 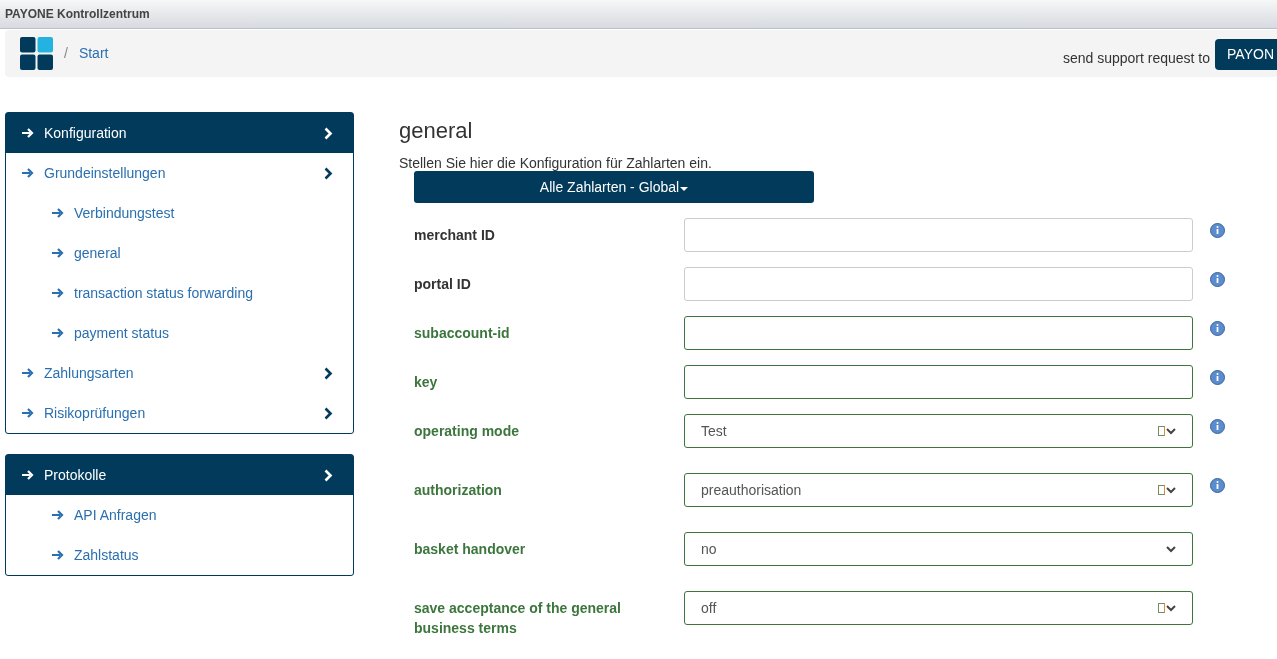 I want to click on select-field: preauthorisation, so click(x=938, y=490).